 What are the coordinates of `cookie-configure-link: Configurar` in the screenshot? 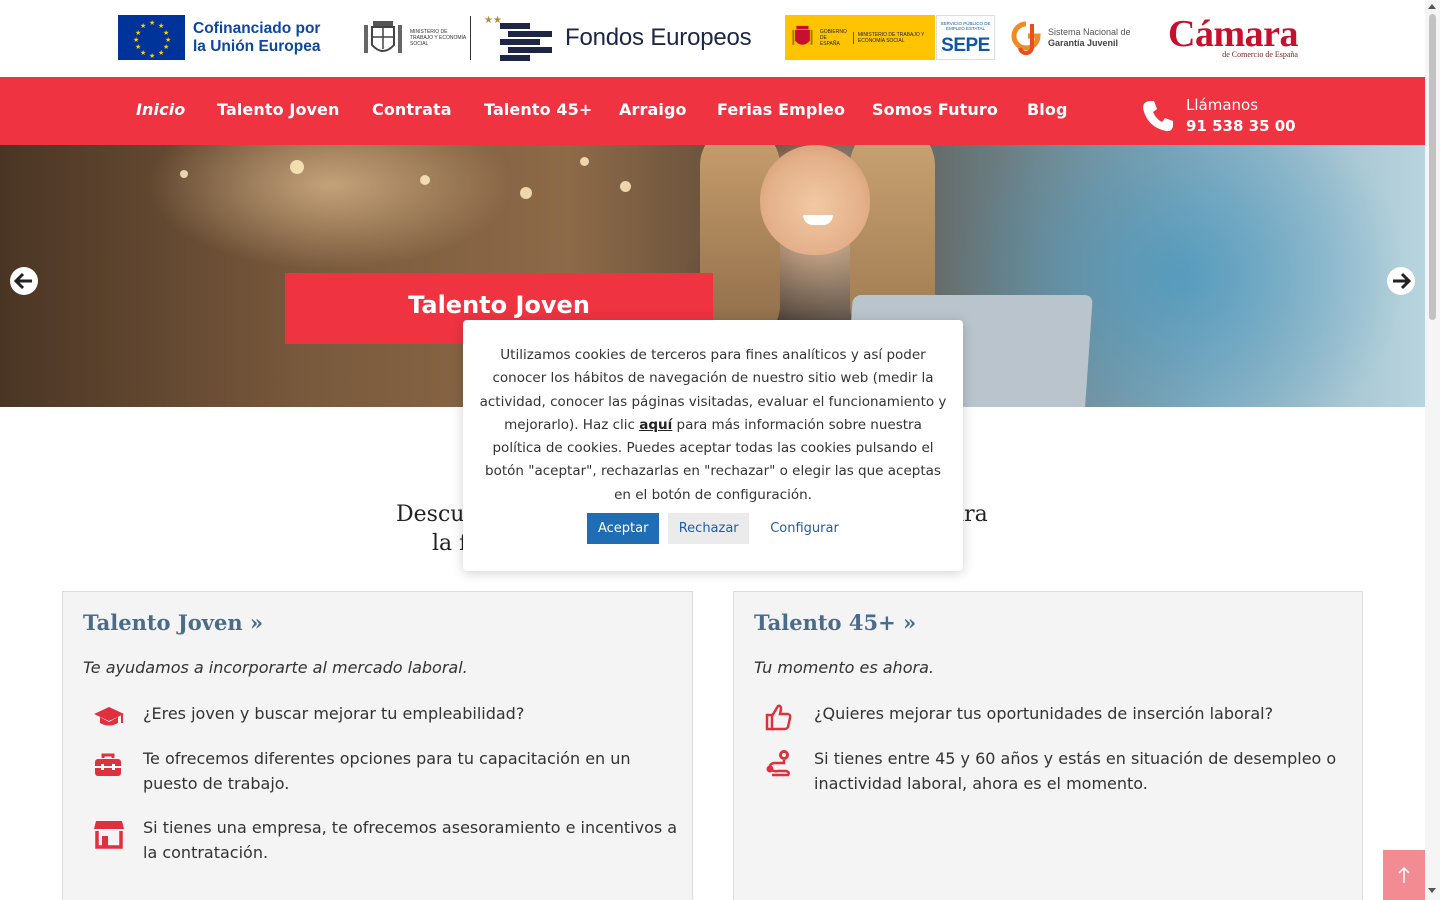 It's located at (804, 528).